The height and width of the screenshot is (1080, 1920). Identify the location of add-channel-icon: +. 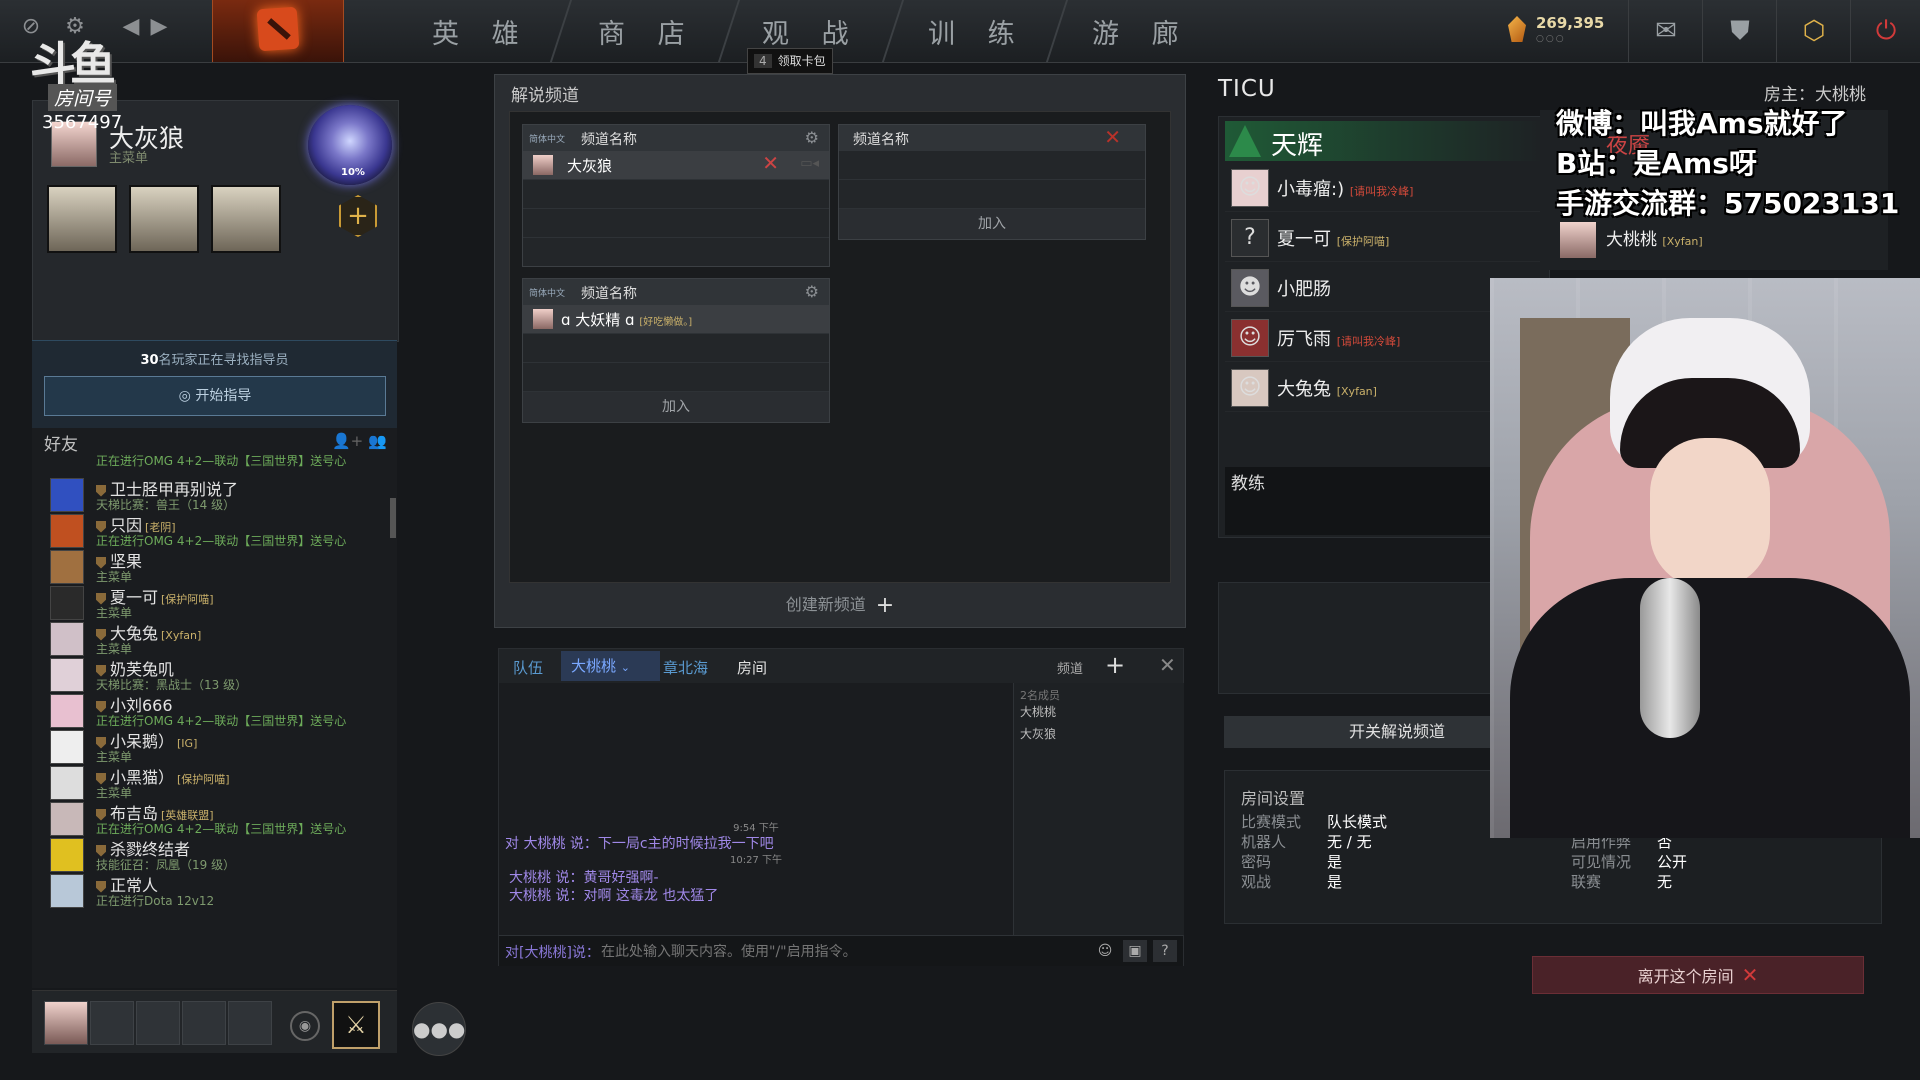
(1115, 665).